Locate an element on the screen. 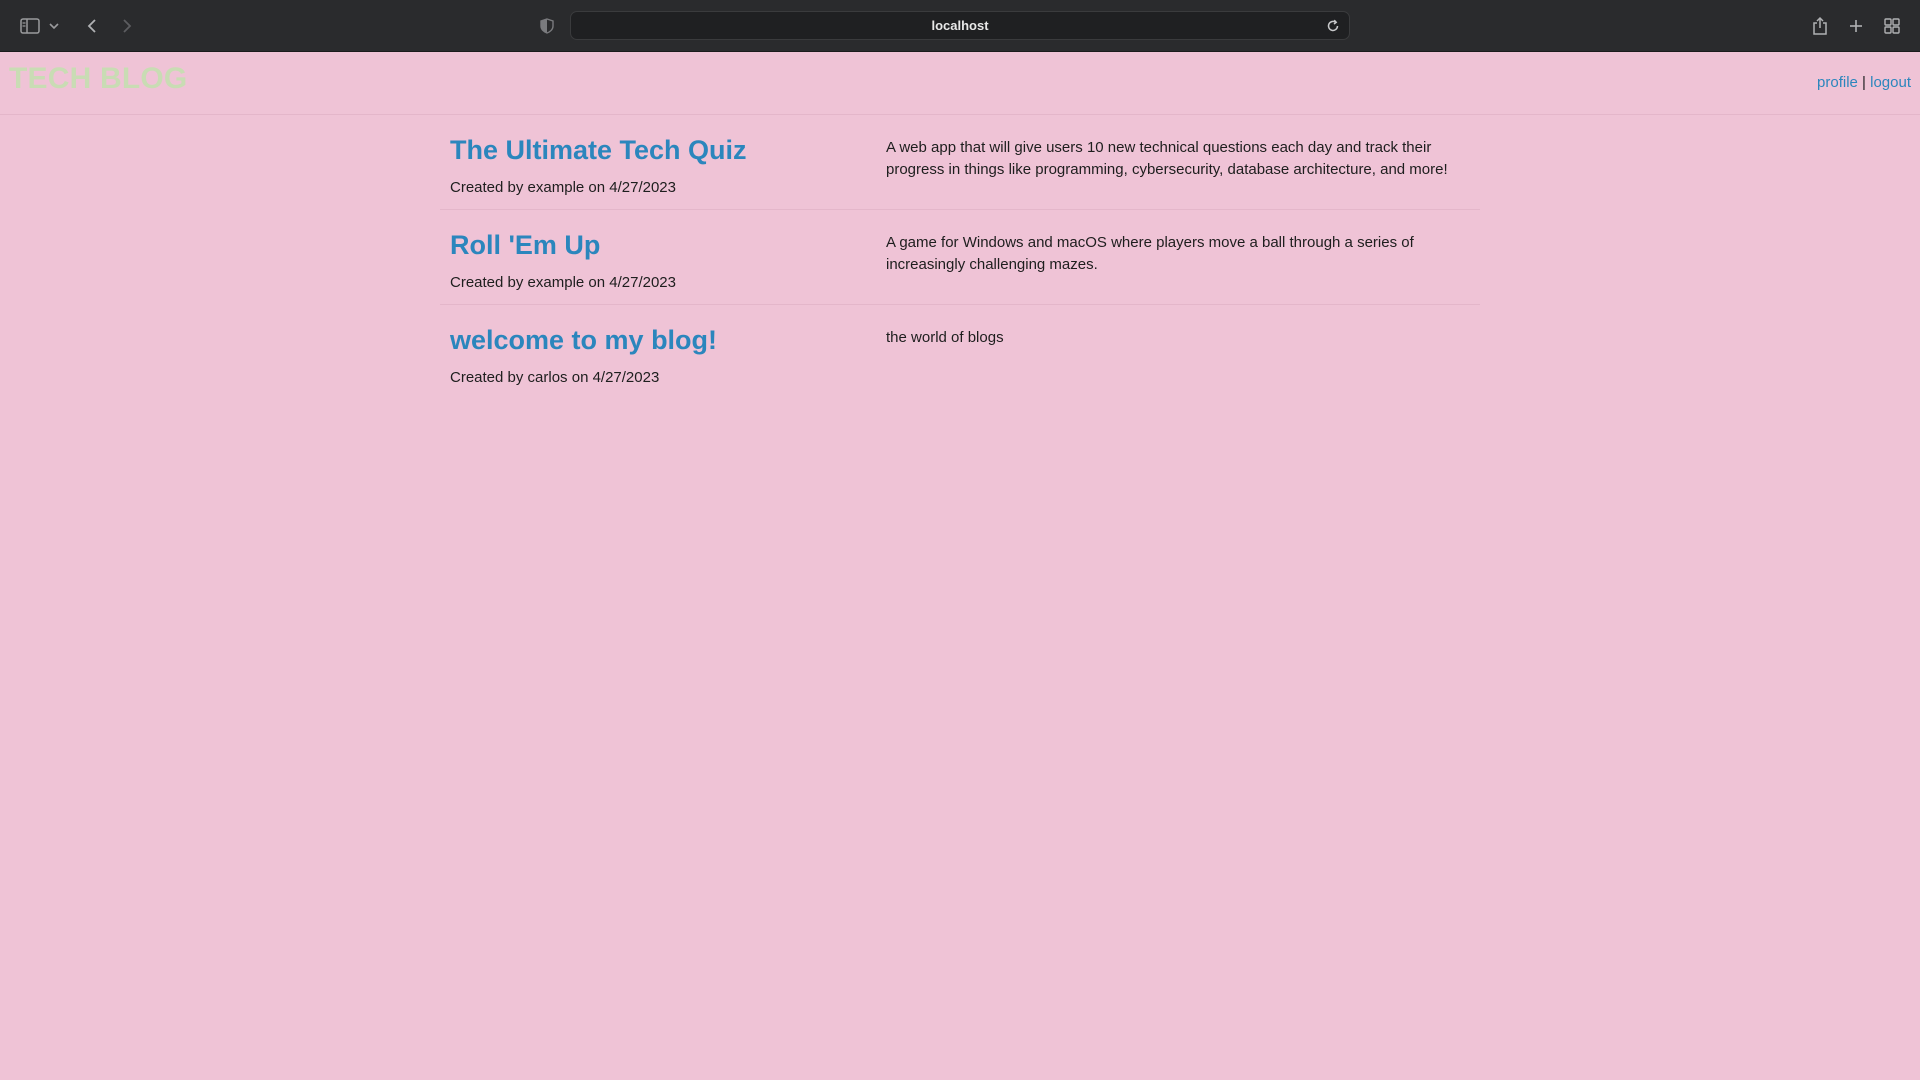 The height and width of the screenshot is (1080, 1920). post-meta: Created by carlos on 4/27/2023 is located at coordinates (555, 377).